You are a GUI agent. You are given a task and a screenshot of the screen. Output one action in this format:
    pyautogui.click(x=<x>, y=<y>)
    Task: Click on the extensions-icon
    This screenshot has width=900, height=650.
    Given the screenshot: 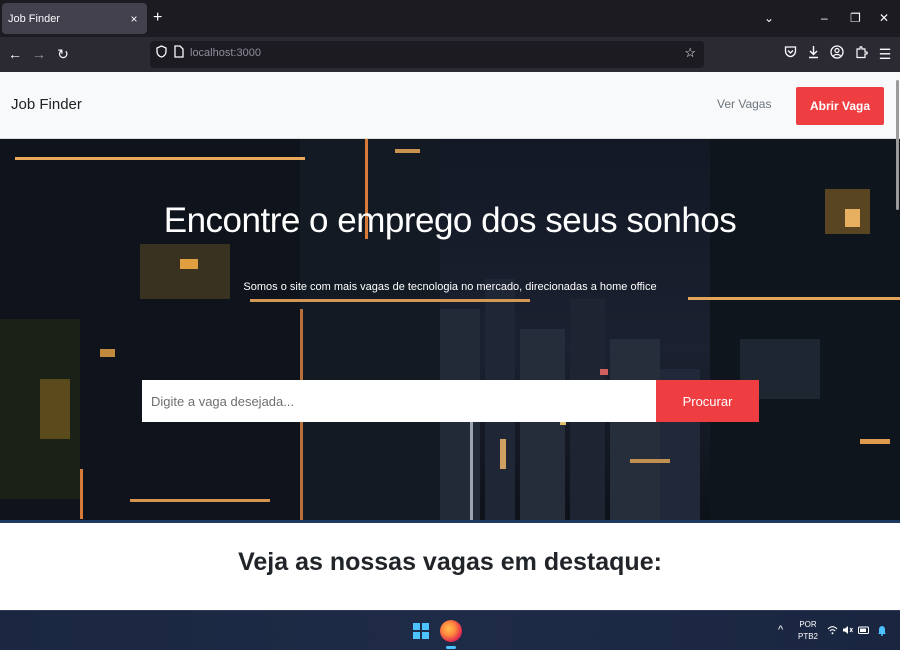 What is the action you would take?
    pyautogui.click(x=861, y=54)
    